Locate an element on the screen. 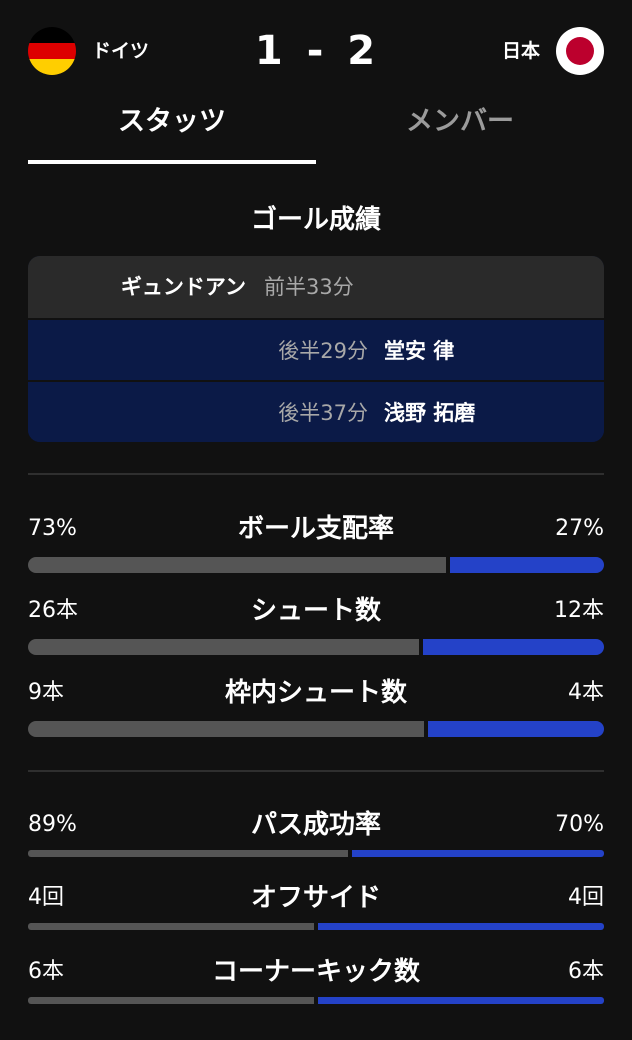 This screenshot has width=632, height=1040. stat-away-value: 4本 is located at coordinates (586, 692).